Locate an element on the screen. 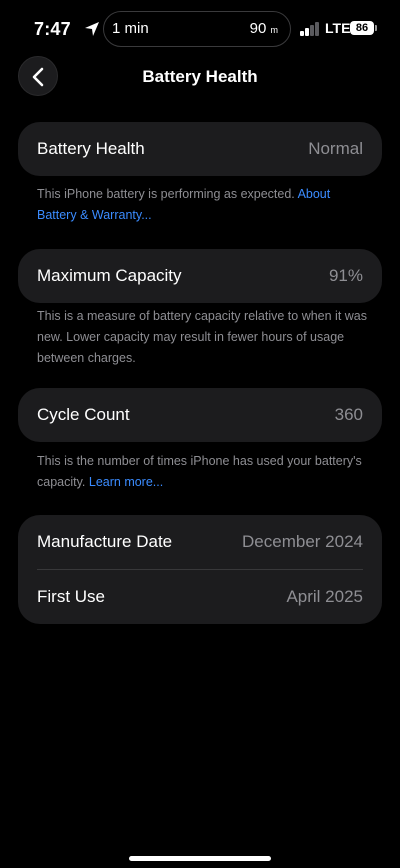  cycle-count-row: Cycle Count 360 is located at coordinates (200, 415).